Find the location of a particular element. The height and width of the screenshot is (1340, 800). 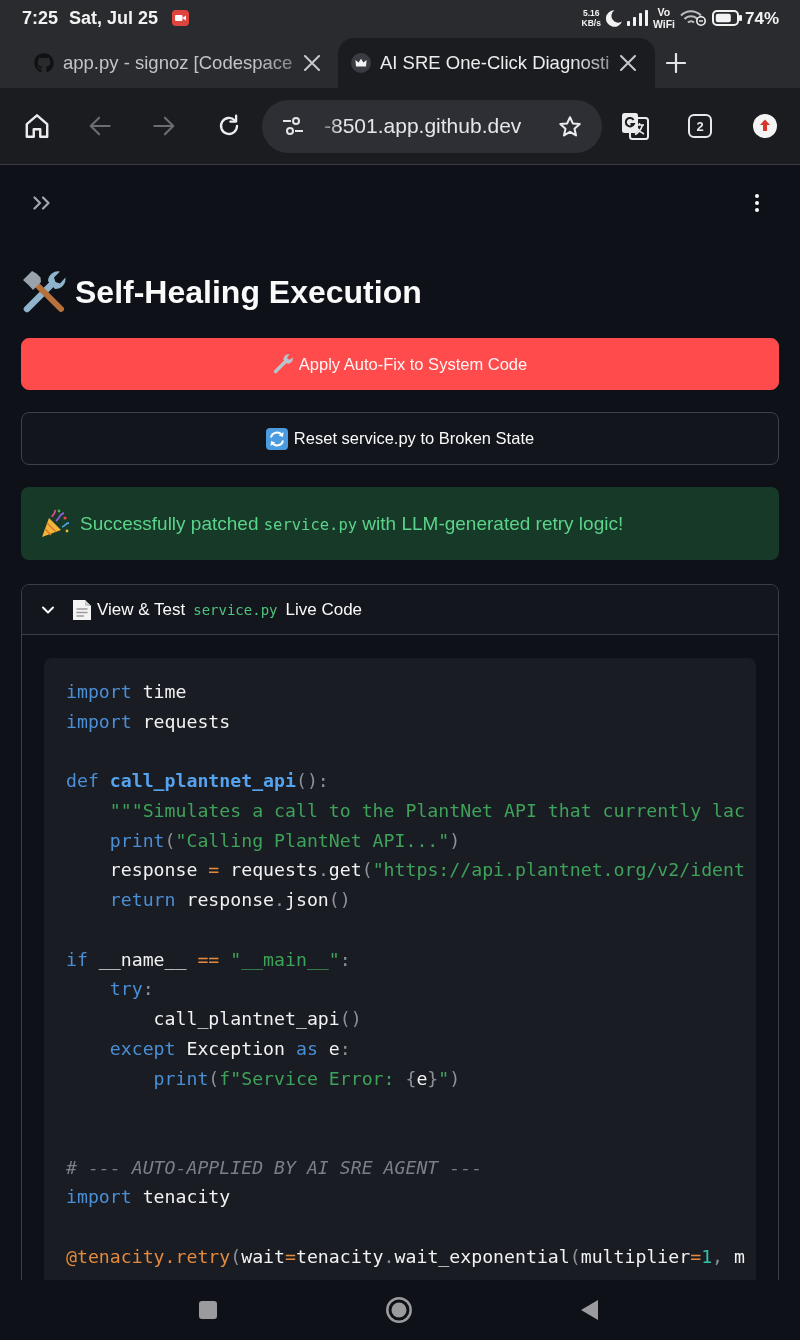

arrows-cycle-icon is located at coordinates (276, 438).